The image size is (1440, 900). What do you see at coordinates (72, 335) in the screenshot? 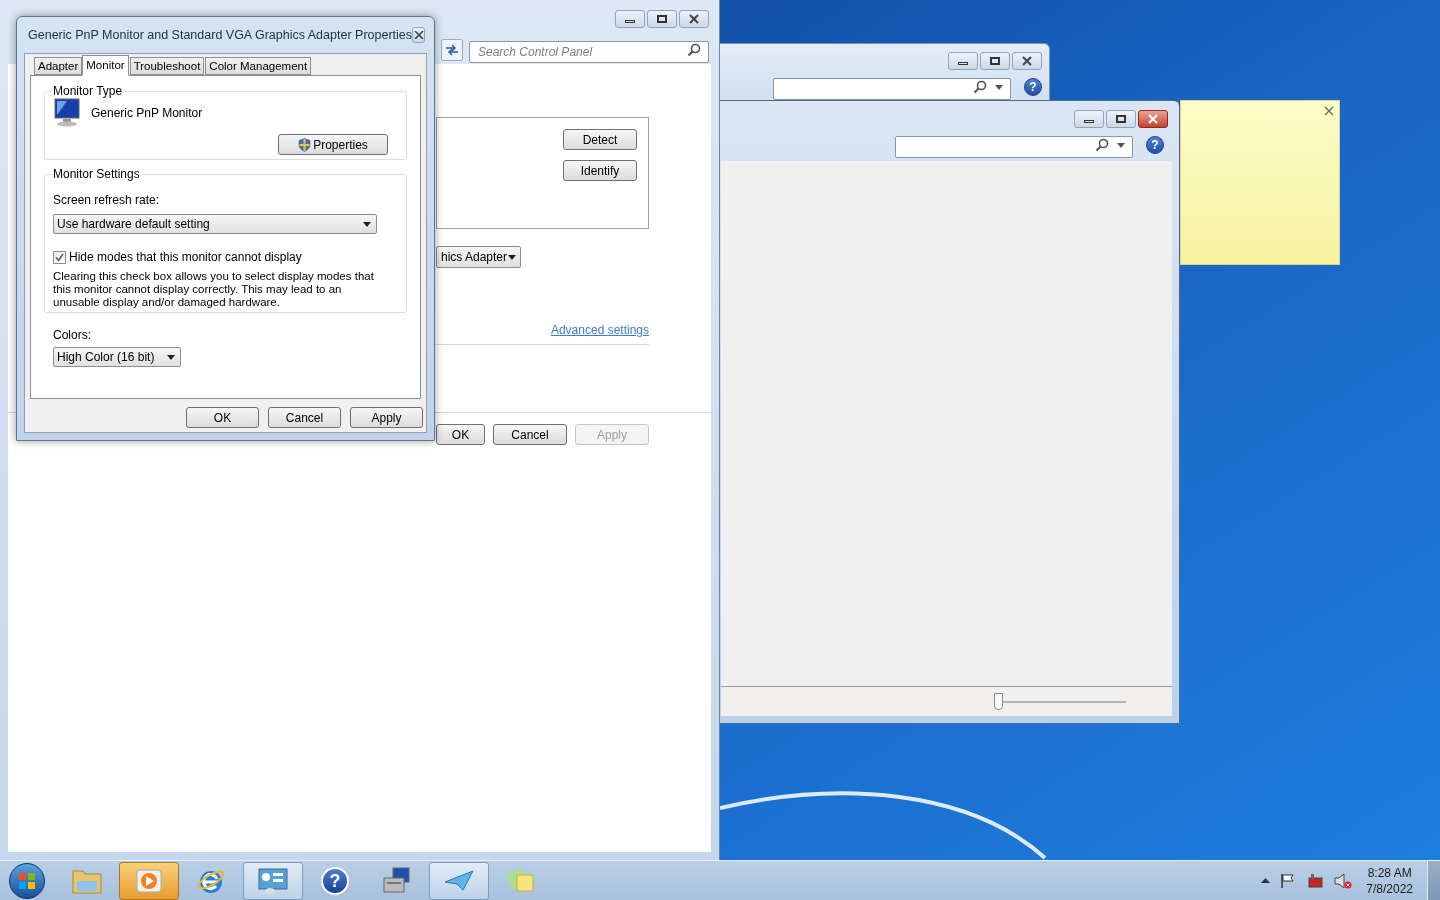
I see `field-label: Colors:` at bounding box center [72, 335].